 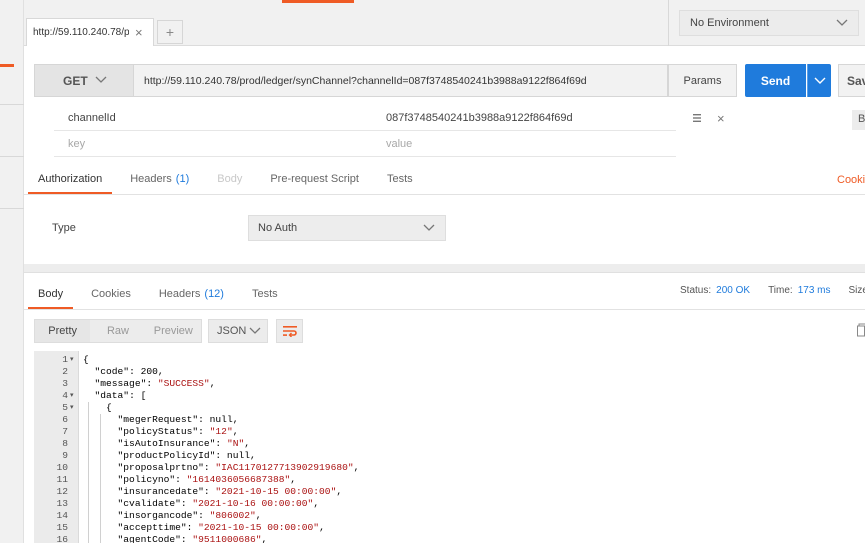 What do you see at coordinates (178, 431) in the screenshot?
I see `code-line: "policyStatus": "12",` at bounding box center [178, 431].